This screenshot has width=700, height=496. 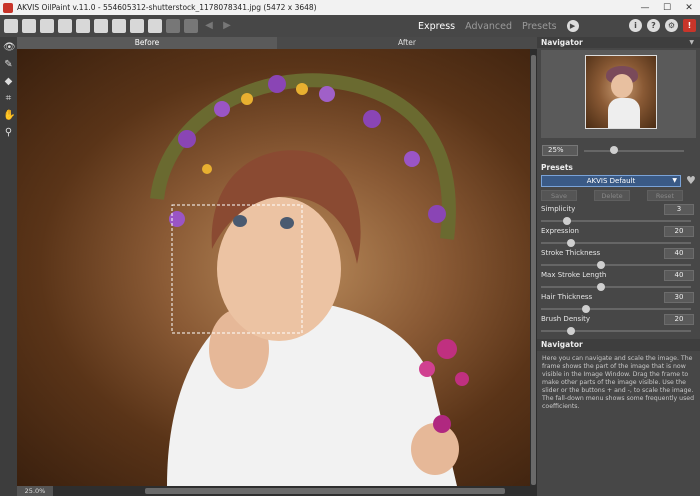 What do you see at coordinates (155, 26) in the screenshot?
I see `plugin-icon` at bounding box center [155, 26].